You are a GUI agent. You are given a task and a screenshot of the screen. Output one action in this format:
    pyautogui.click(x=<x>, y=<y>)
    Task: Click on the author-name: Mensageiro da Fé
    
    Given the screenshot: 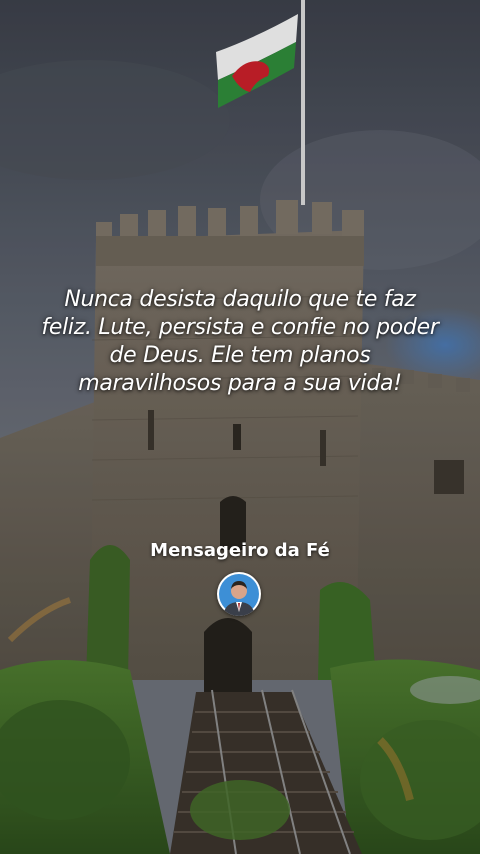 What is the action you would take?
    pyautogui.click(x=240, y=550)
    